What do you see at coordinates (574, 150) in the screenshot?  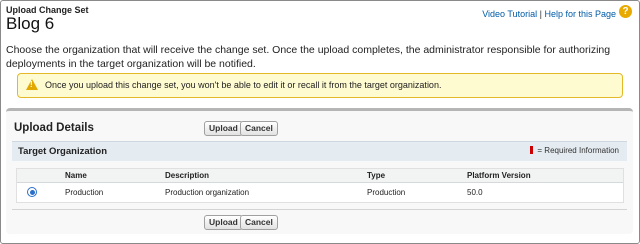 I see `required-info-legend: = Required Information` at bounding box center [574, 150].